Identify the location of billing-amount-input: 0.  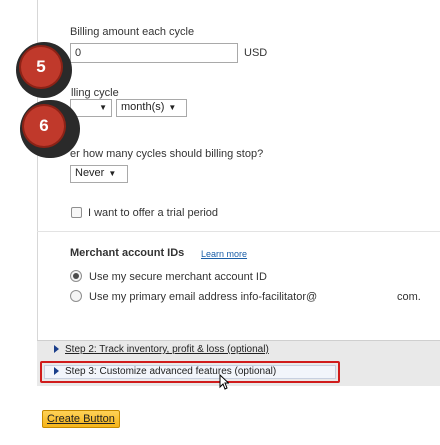
(154, 53).